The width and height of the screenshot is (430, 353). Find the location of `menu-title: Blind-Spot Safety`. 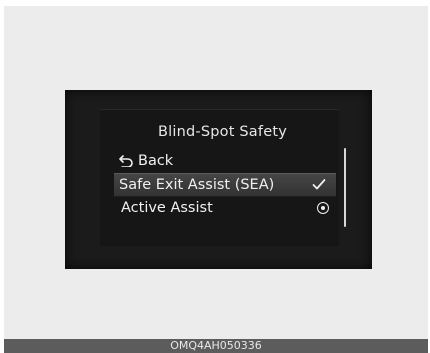

menu-title: Blind-Spot Safety is located at coordinates (222, 132).